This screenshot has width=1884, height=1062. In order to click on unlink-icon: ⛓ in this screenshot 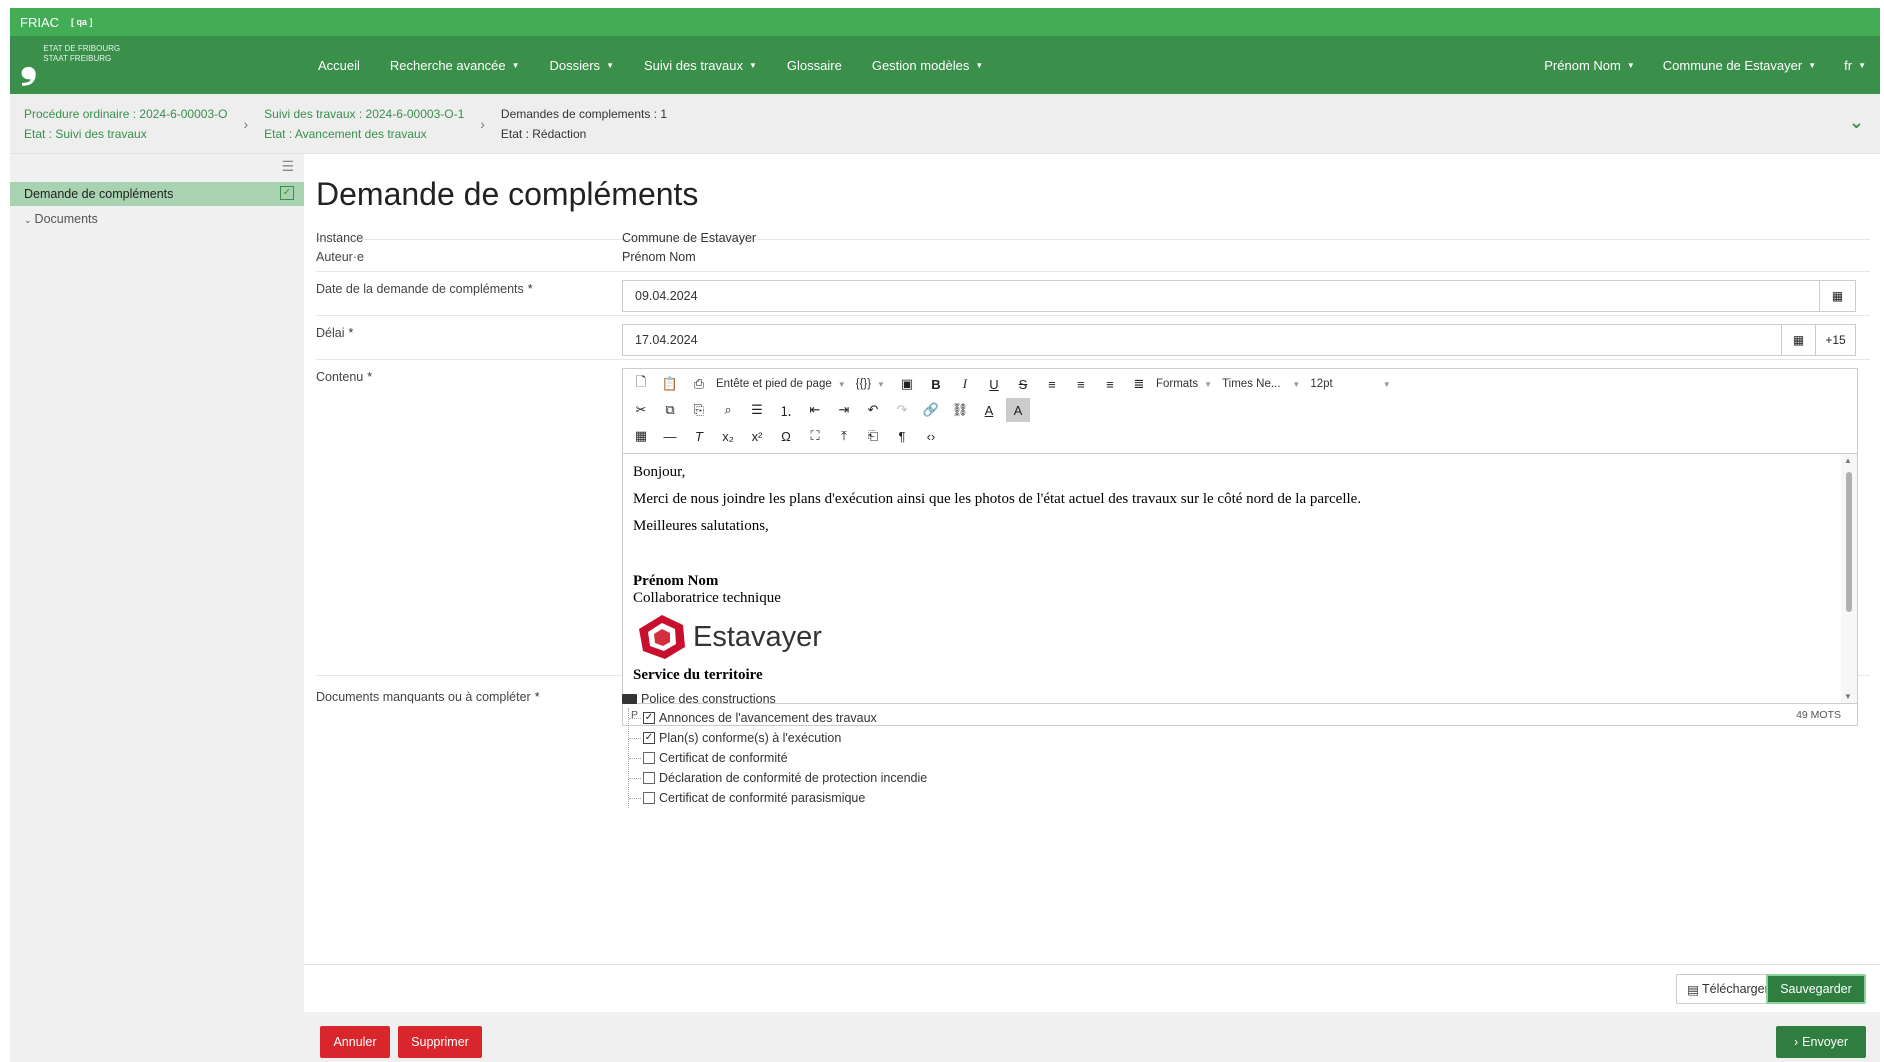, I will do `click(960, 410)`.